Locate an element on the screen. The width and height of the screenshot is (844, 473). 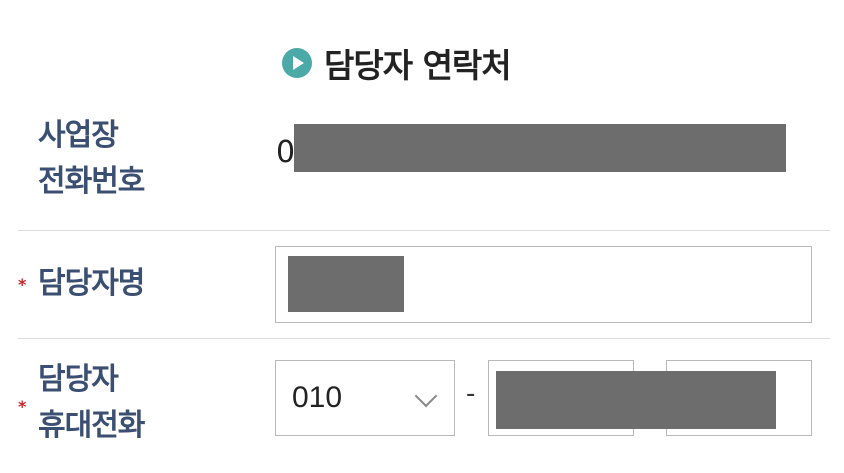
mobile-prefix-value: 010 is located at coordinates (317, 397).